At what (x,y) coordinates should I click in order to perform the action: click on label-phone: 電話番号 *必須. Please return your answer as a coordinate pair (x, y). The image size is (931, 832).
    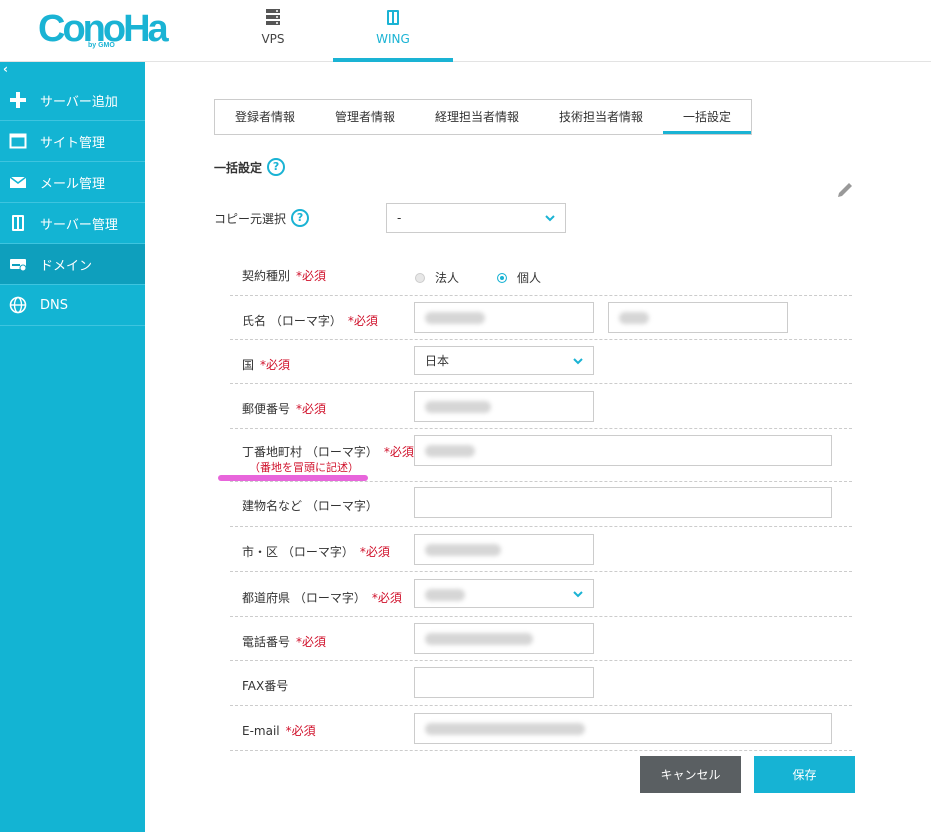
    Looking at the image, I should click on (284, 641).